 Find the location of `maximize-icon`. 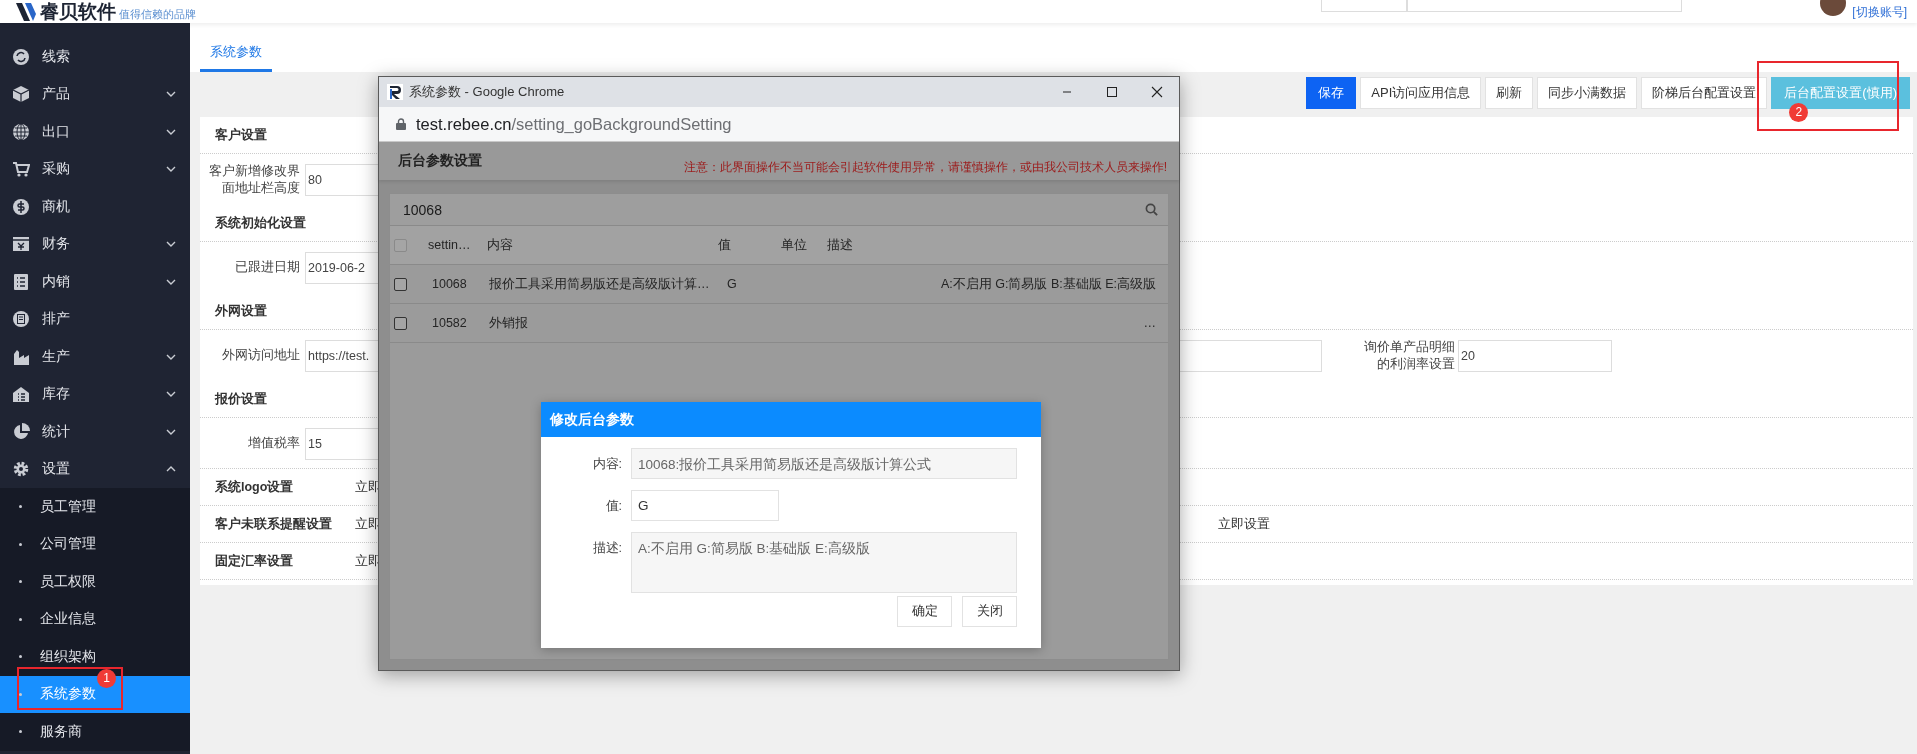

maximize-icon is located at coordinates (1111, 92).